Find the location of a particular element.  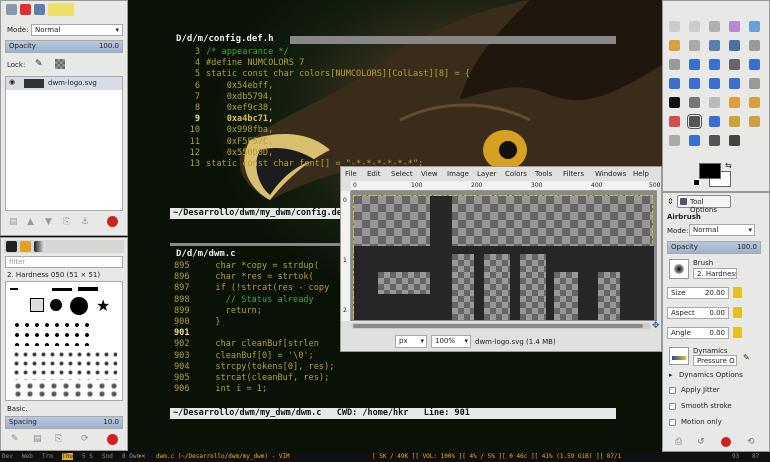

rotate-tool-icon is located at coordinates (754, 64).